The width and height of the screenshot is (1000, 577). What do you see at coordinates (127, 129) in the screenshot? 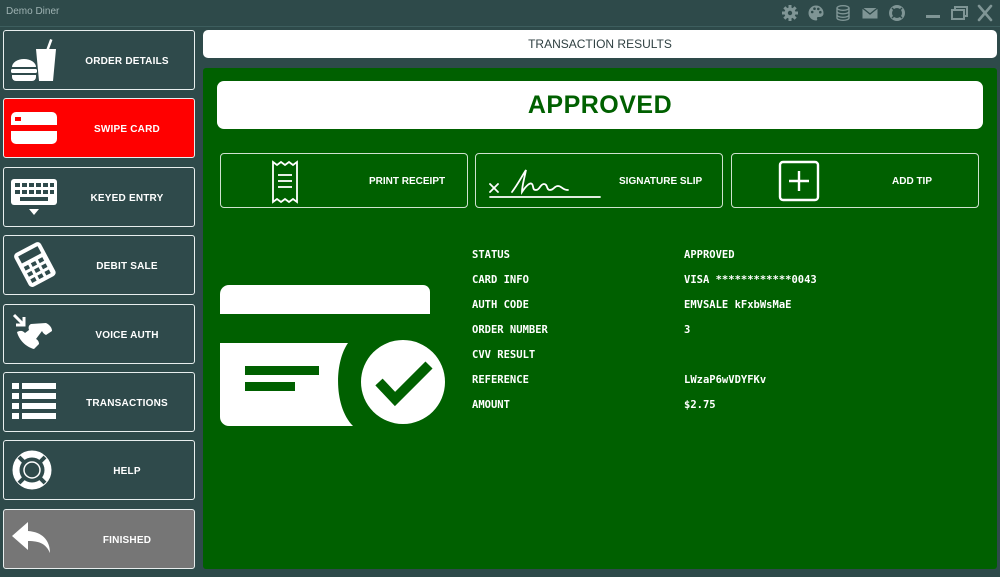
I see `sidebar-item-label: SWIPE CARD` at bounding box center [127, 129].